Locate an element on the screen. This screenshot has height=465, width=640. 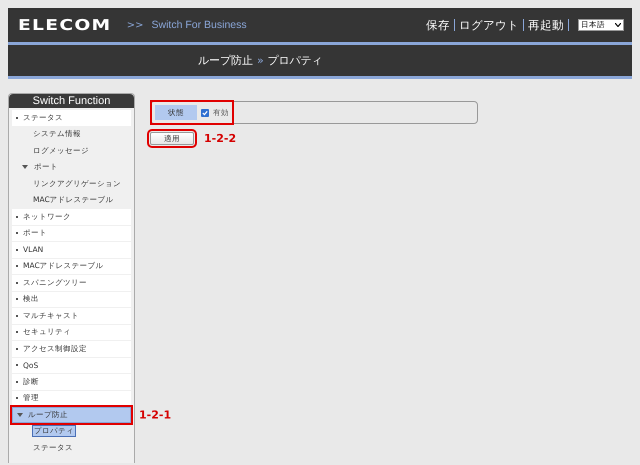
header-link: ログアウト is located at coordinates (489, 25).